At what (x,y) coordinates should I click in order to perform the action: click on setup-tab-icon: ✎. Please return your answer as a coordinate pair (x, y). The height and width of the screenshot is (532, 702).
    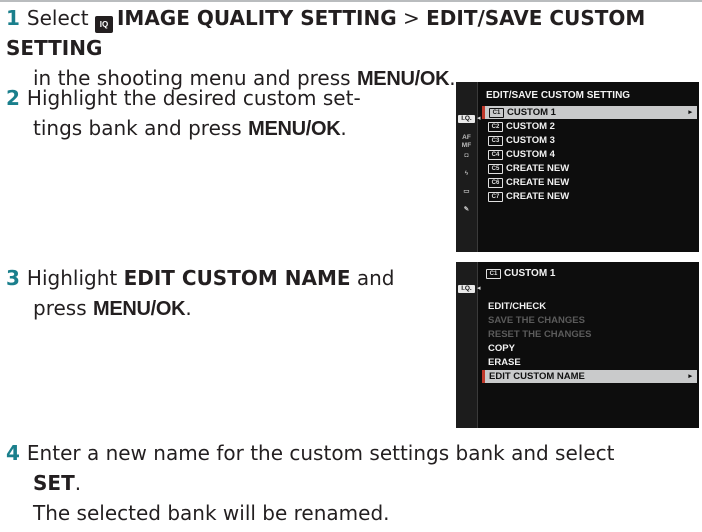
    Looking at the image, I should click on (466, 210).